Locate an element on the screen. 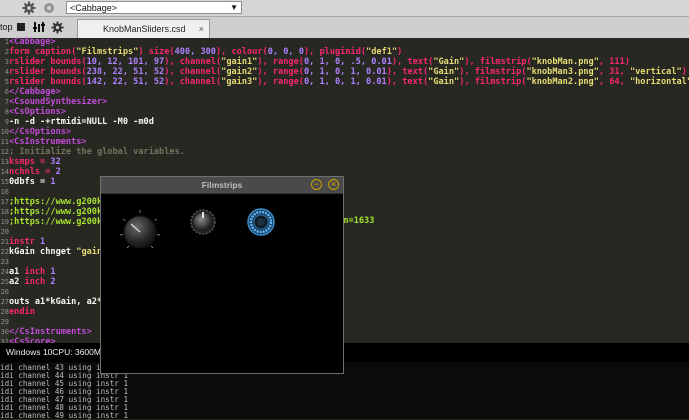  code-token: "knobMan.png" is located at coordinates (565, 62).